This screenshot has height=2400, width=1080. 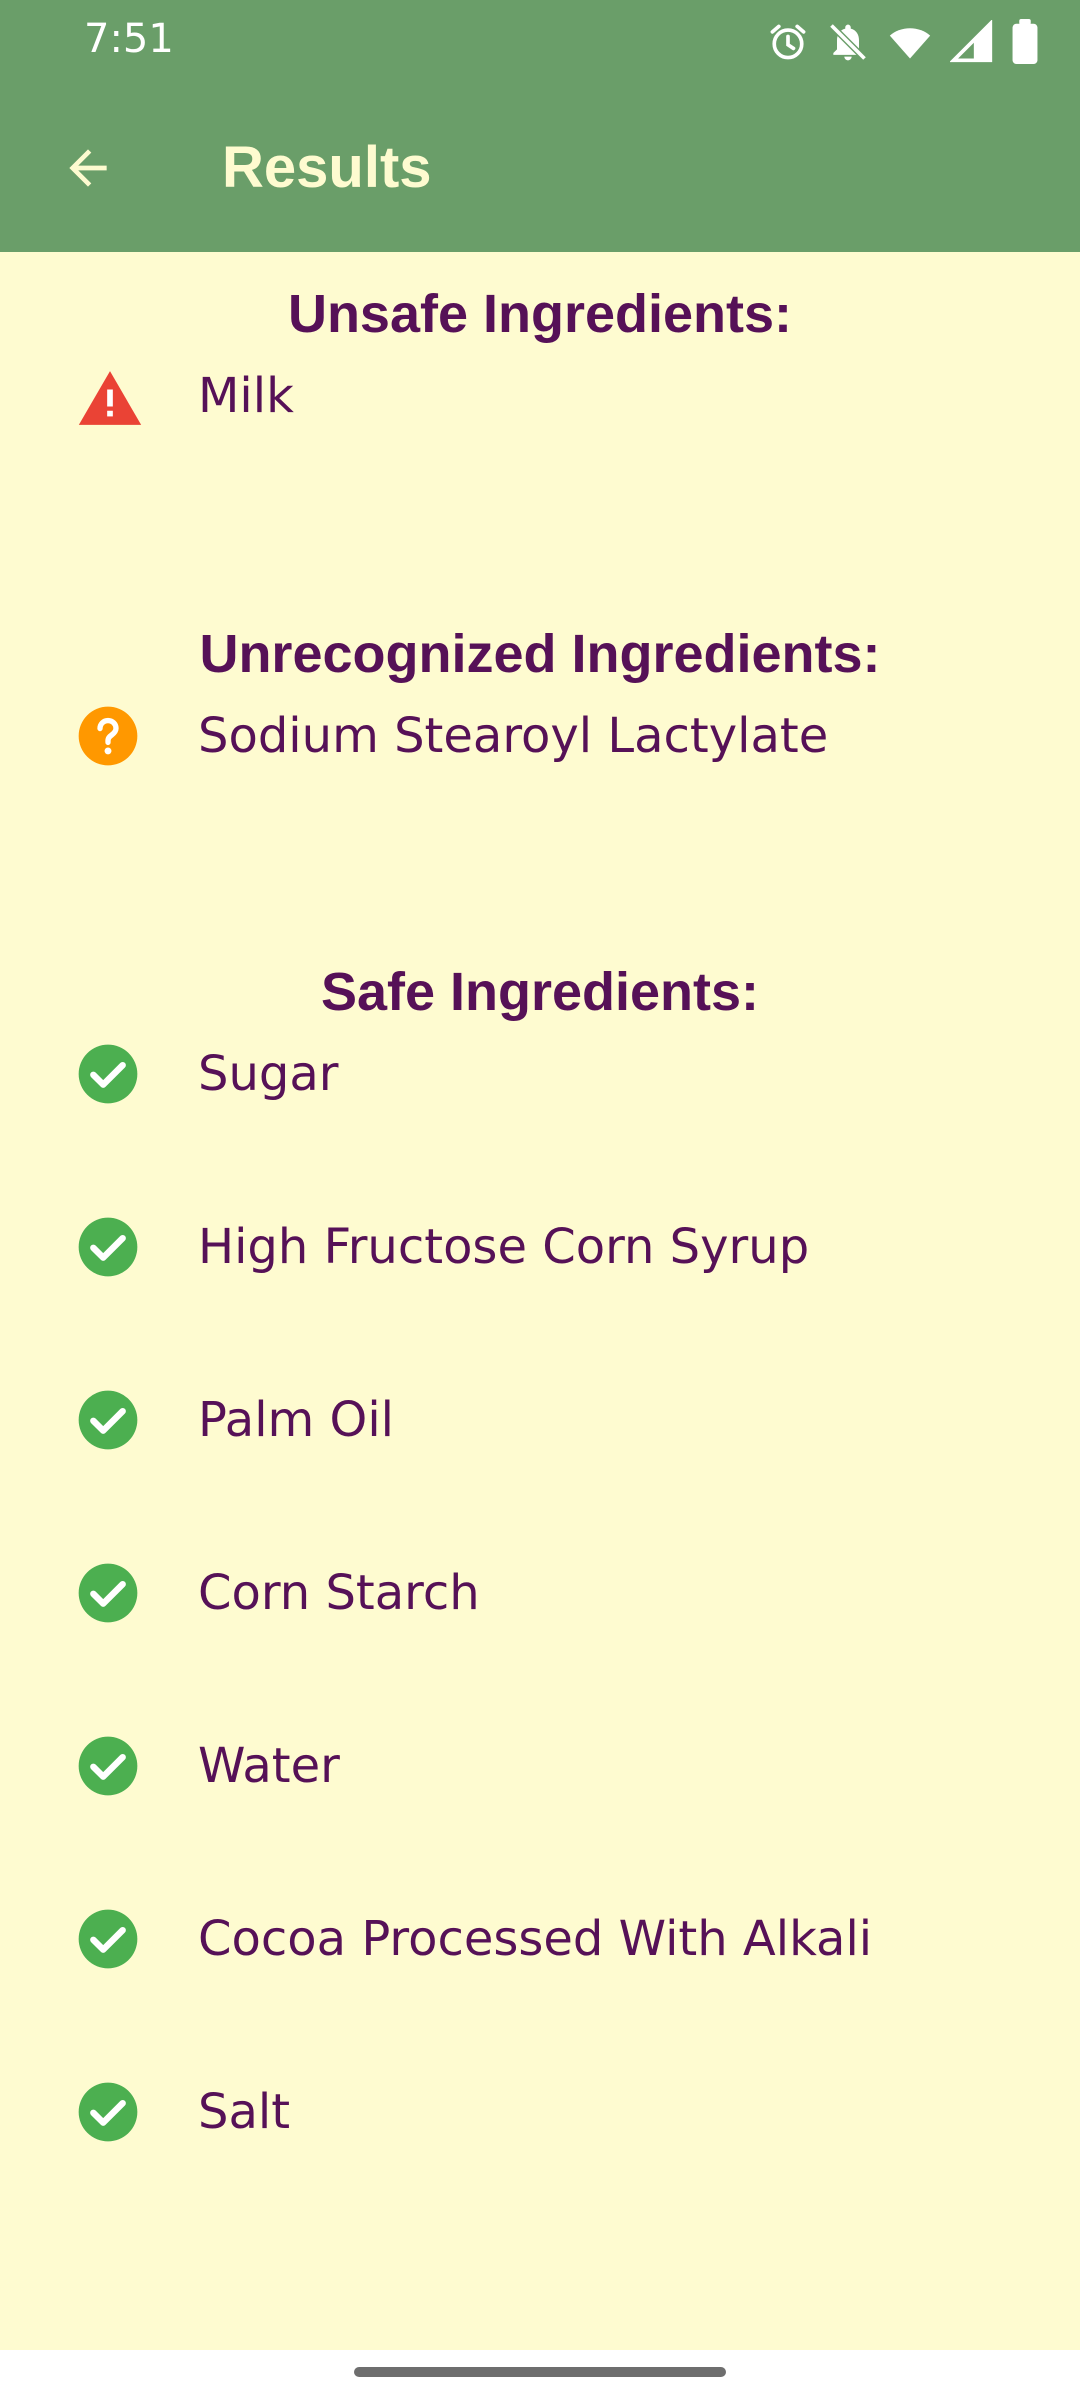 I want to click on wifi-icon, so click(x=910, y=43).